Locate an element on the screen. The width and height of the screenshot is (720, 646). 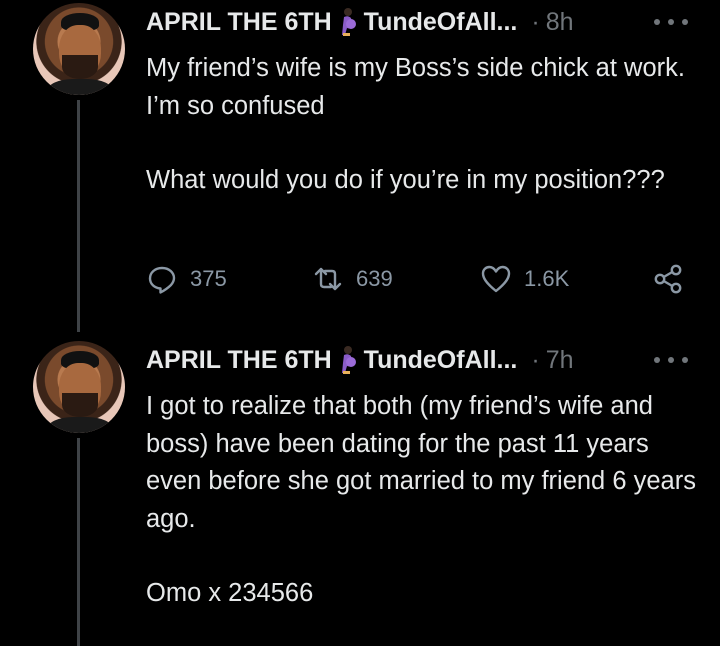
tweet-header: APRIL THE 6TH TundeOfAll... · 7h is located at coordinates (360, 360).